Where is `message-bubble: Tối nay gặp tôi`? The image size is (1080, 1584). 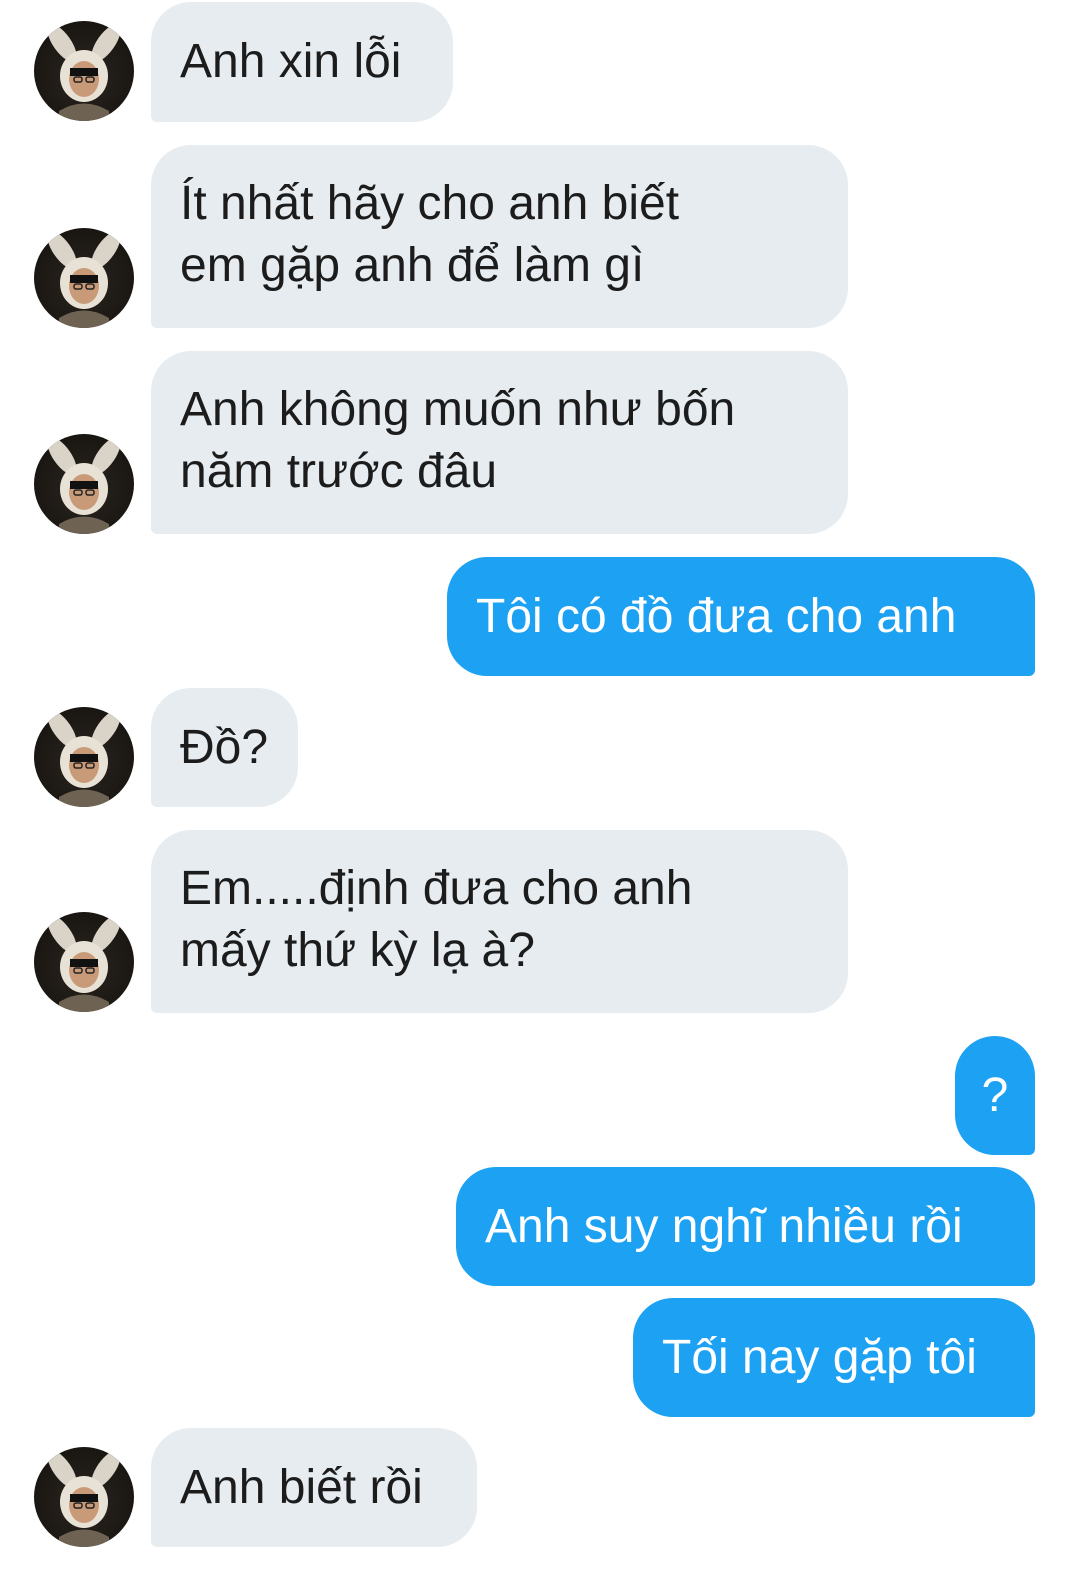 message-bubble: Tối nay gặp tôi is located at coordinates (834, 1357).